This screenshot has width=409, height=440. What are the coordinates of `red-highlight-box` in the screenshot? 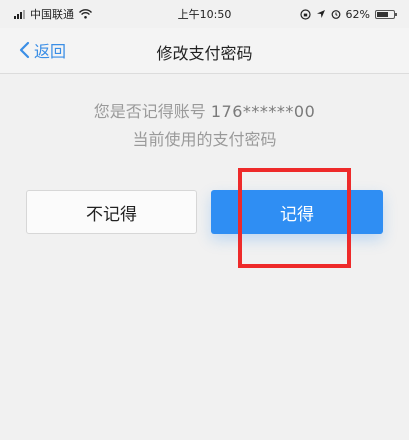 It's located at (294, 218).